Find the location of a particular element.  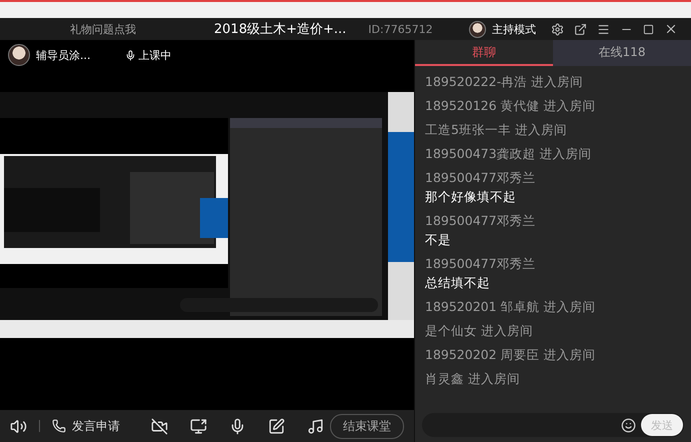

close-icon is located at coordinates (671, 29).